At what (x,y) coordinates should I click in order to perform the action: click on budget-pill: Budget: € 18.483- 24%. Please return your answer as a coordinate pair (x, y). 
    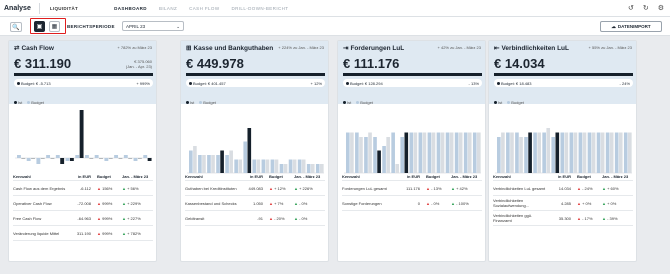
    Looking at the image, I should click on (563, 83).